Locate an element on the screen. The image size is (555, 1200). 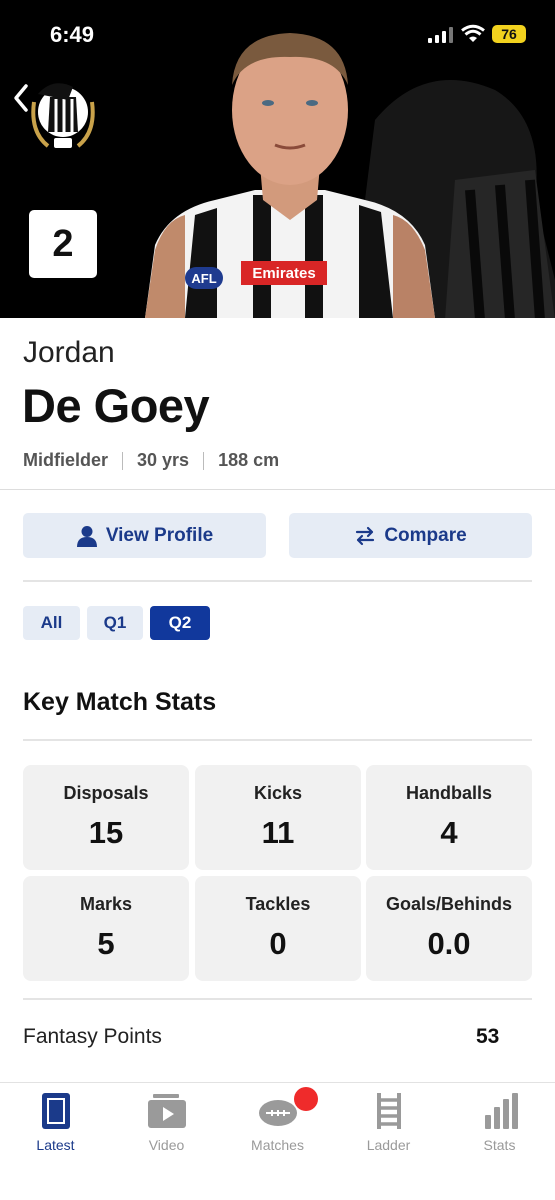
compare-button: Compare is located at coordinates (410, 535).